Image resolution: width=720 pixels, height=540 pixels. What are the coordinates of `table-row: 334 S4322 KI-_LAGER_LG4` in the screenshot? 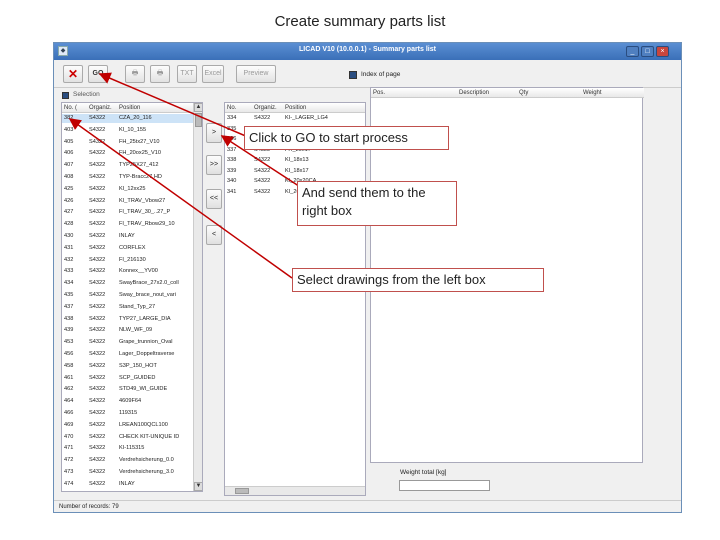 It's located at (295, 118).